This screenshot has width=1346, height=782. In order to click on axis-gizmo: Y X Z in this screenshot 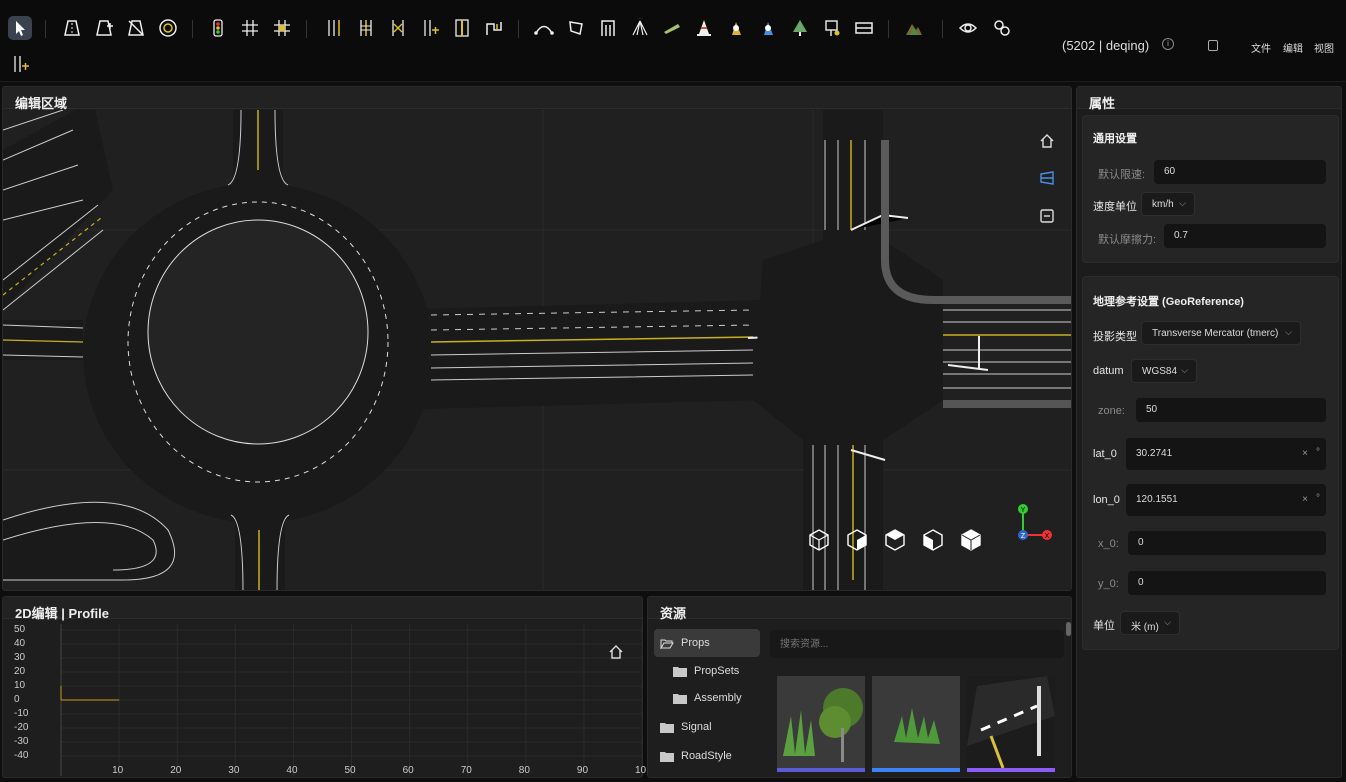, I will do `click(1034, 524)`.